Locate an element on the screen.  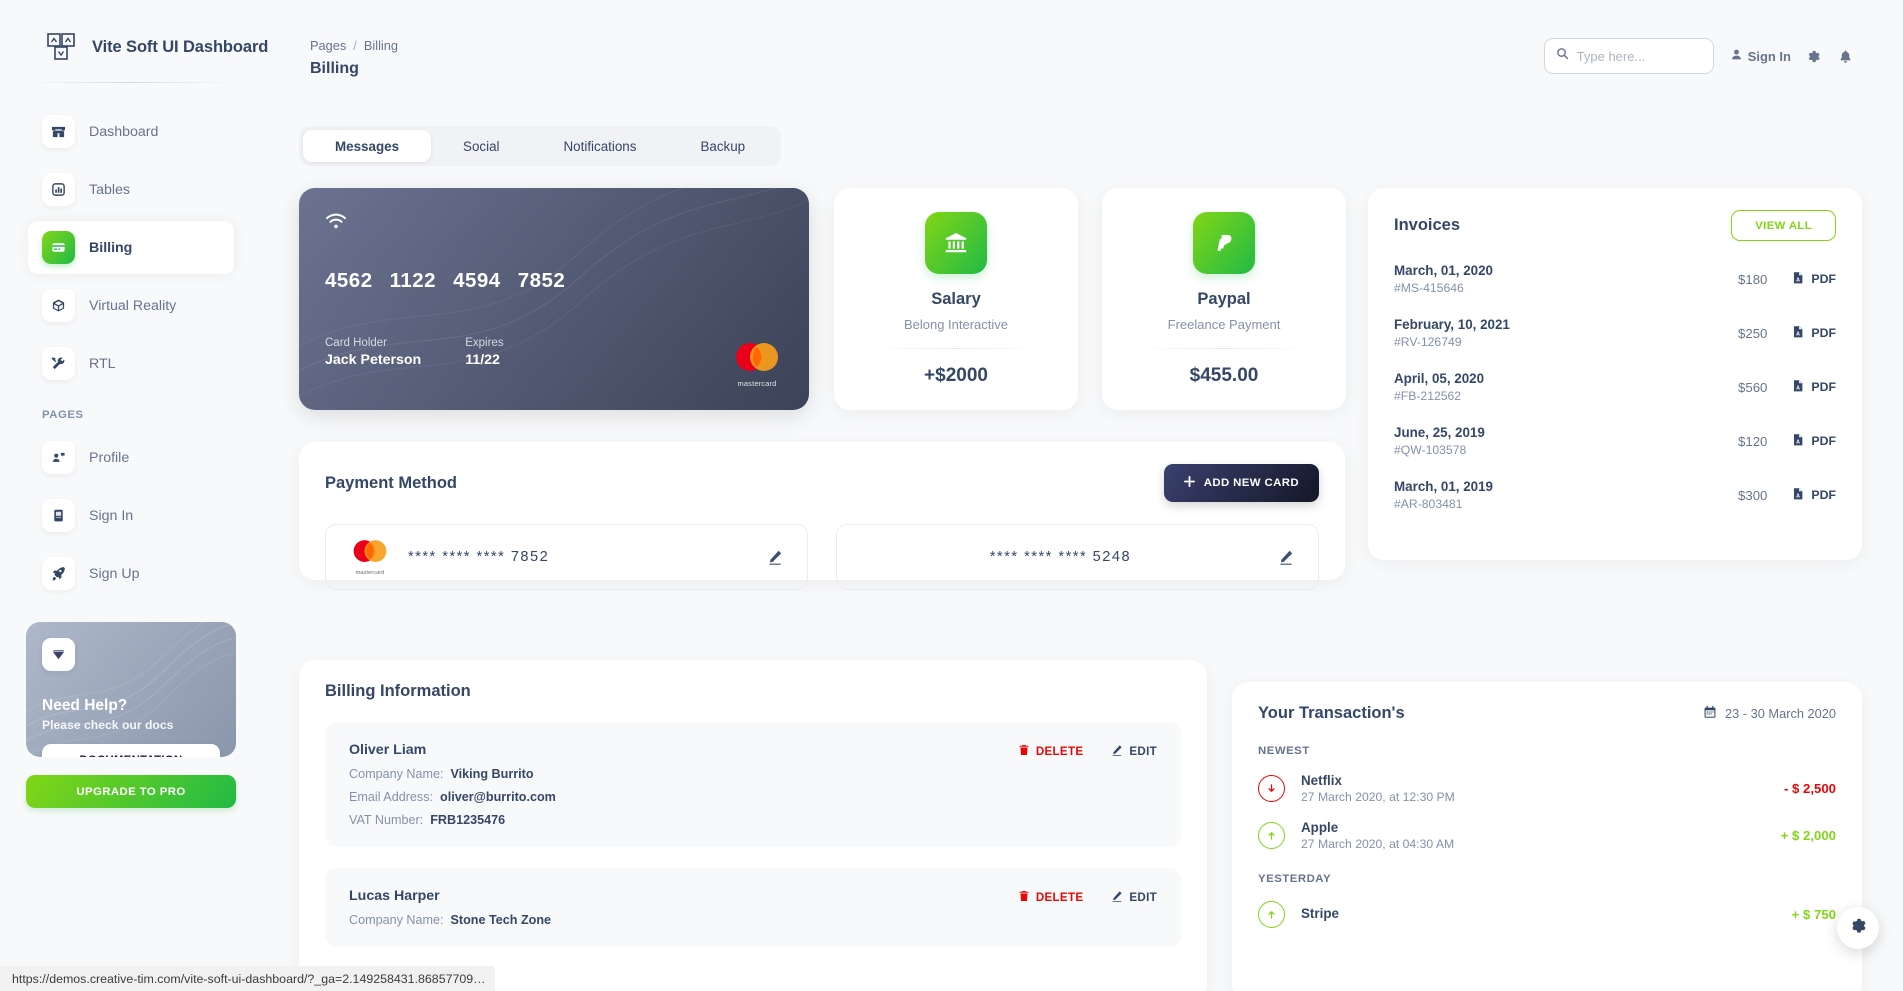
company-value: Viking Burrito is located at coordinates (492, 774).